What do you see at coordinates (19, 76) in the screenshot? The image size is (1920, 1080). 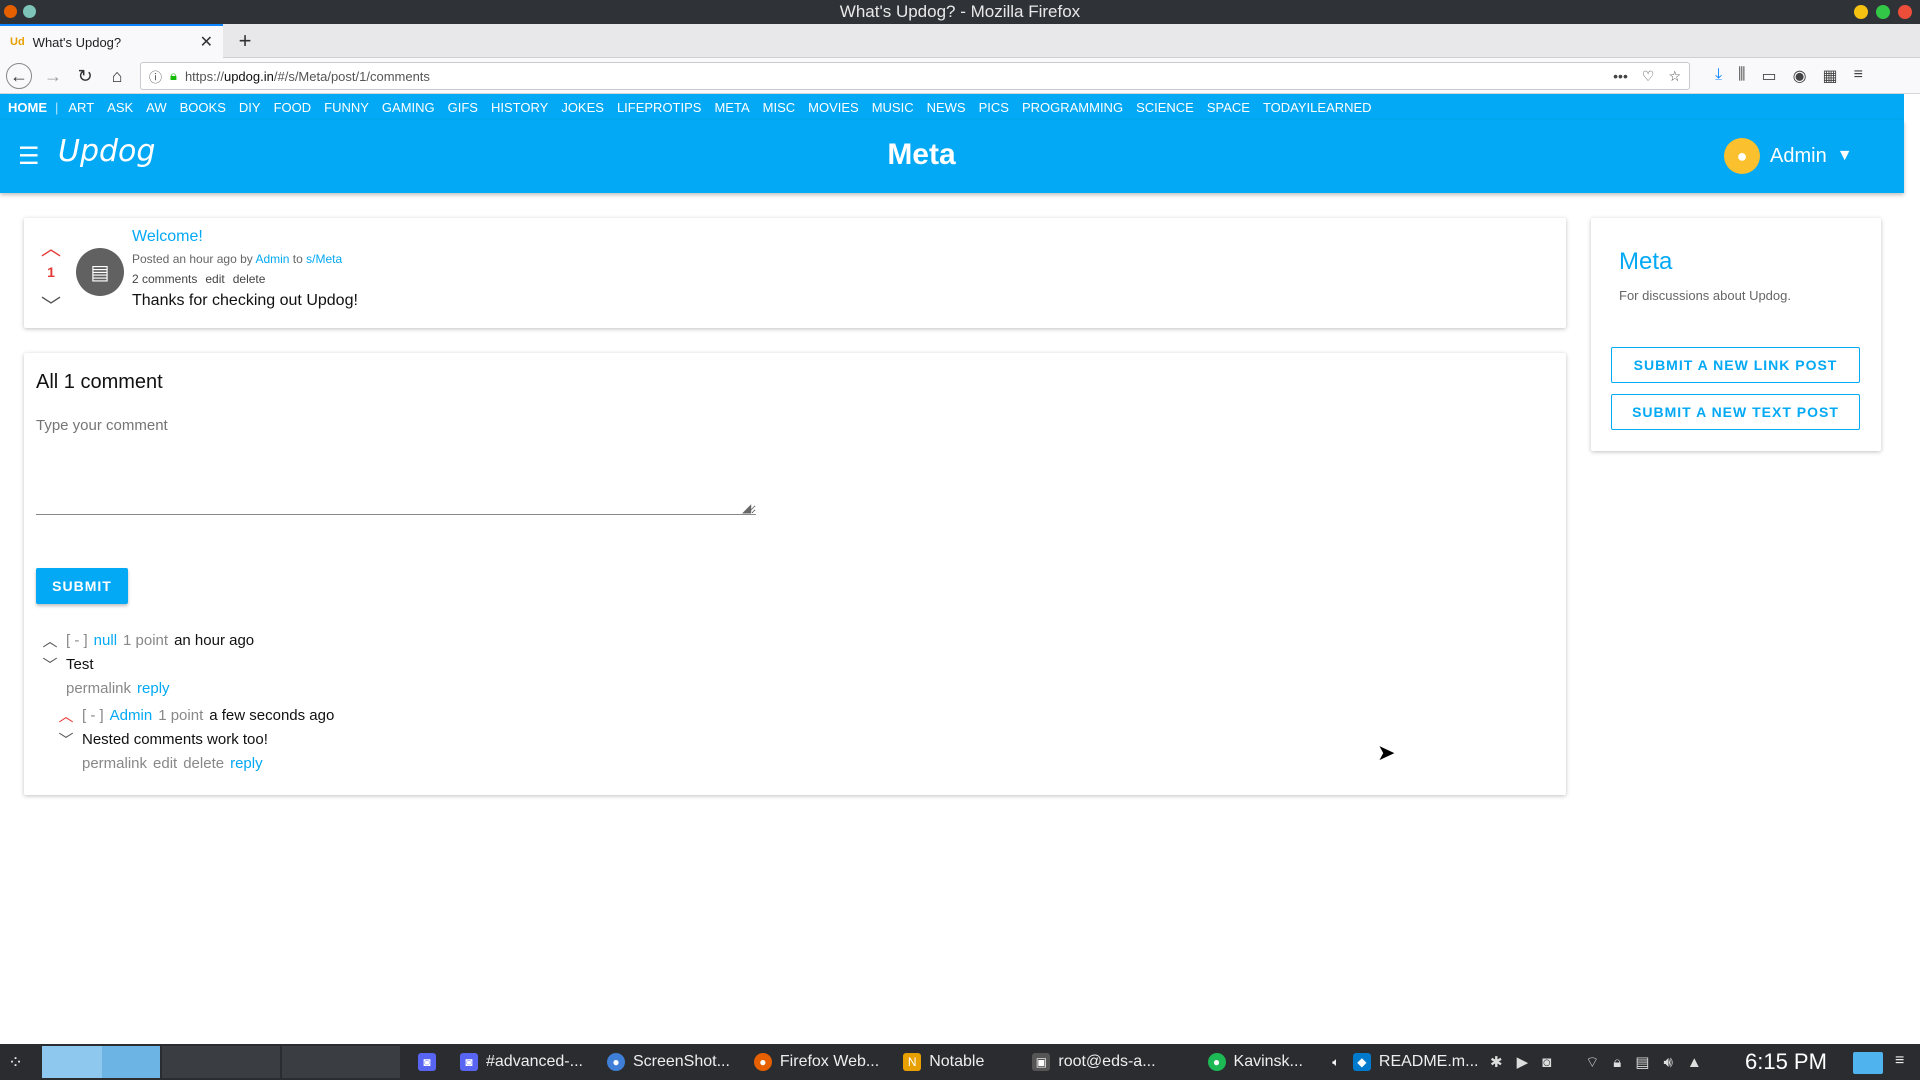 I see `back-button: ←` at bounding box center [19, 76].